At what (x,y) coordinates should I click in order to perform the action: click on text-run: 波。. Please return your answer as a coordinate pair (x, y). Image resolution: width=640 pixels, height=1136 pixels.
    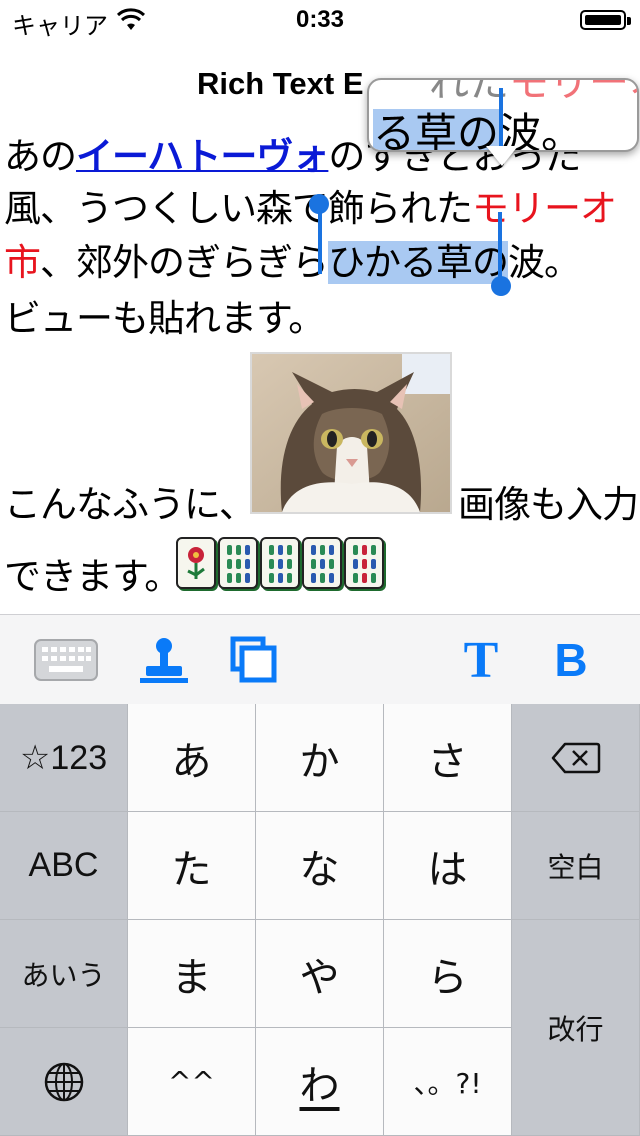
    Looking at the image, I should click on (544, 262).